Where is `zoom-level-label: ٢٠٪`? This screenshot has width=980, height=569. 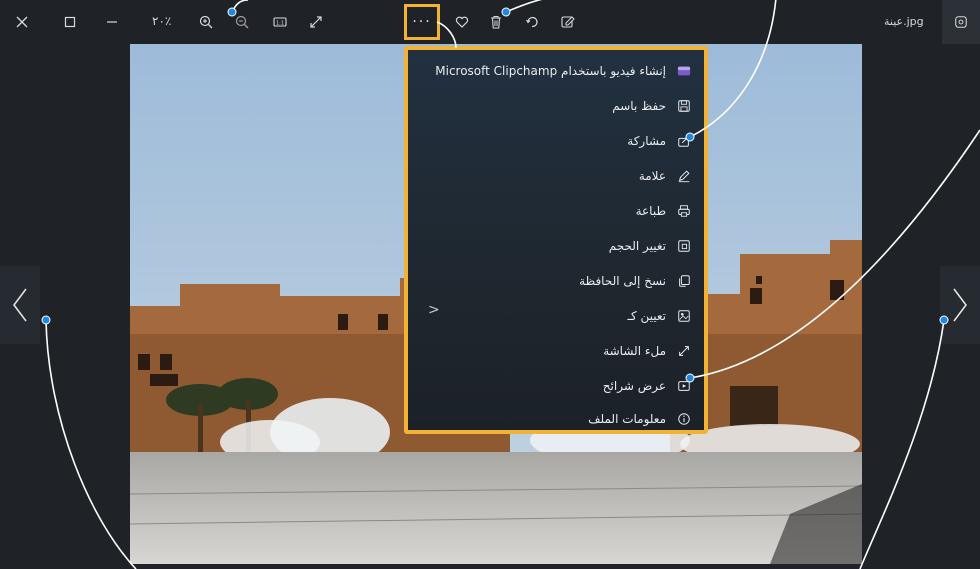 zoom-level-label: ٢٠٪ is located at coordinates (162, 21).